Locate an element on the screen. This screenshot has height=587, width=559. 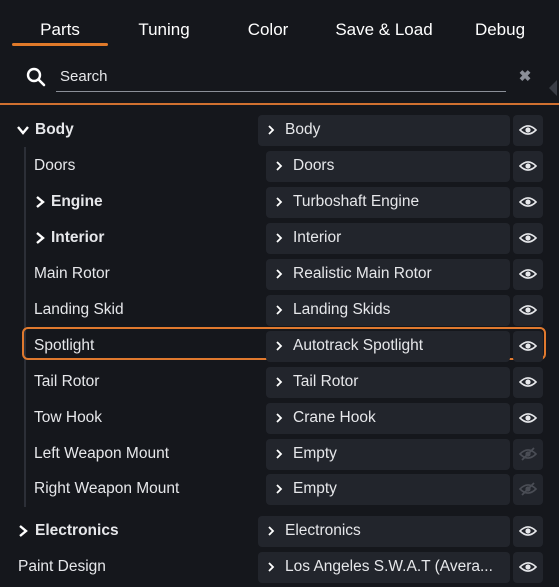
part-row-doors: Doors Doors is located at coordinates (279, 166).